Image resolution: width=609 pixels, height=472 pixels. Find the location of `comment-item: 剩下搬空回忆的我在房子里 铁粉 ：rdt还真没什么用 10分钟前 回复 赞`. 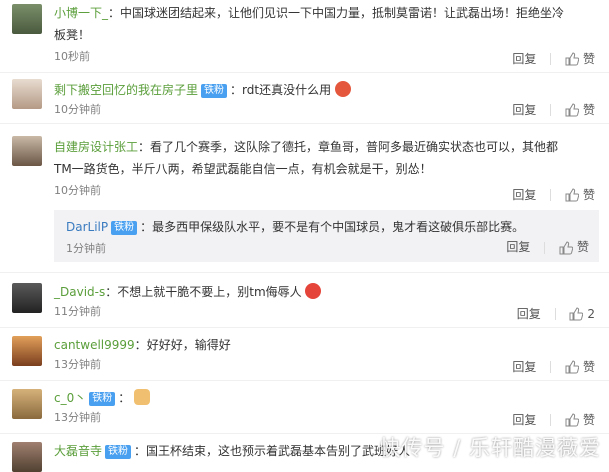

comment-item: 剩下搬空回忆的我在房子里 铁粉 ：rdt还真没什么用 10分钟前 回复 赞 is located at coordinates (304, 98).